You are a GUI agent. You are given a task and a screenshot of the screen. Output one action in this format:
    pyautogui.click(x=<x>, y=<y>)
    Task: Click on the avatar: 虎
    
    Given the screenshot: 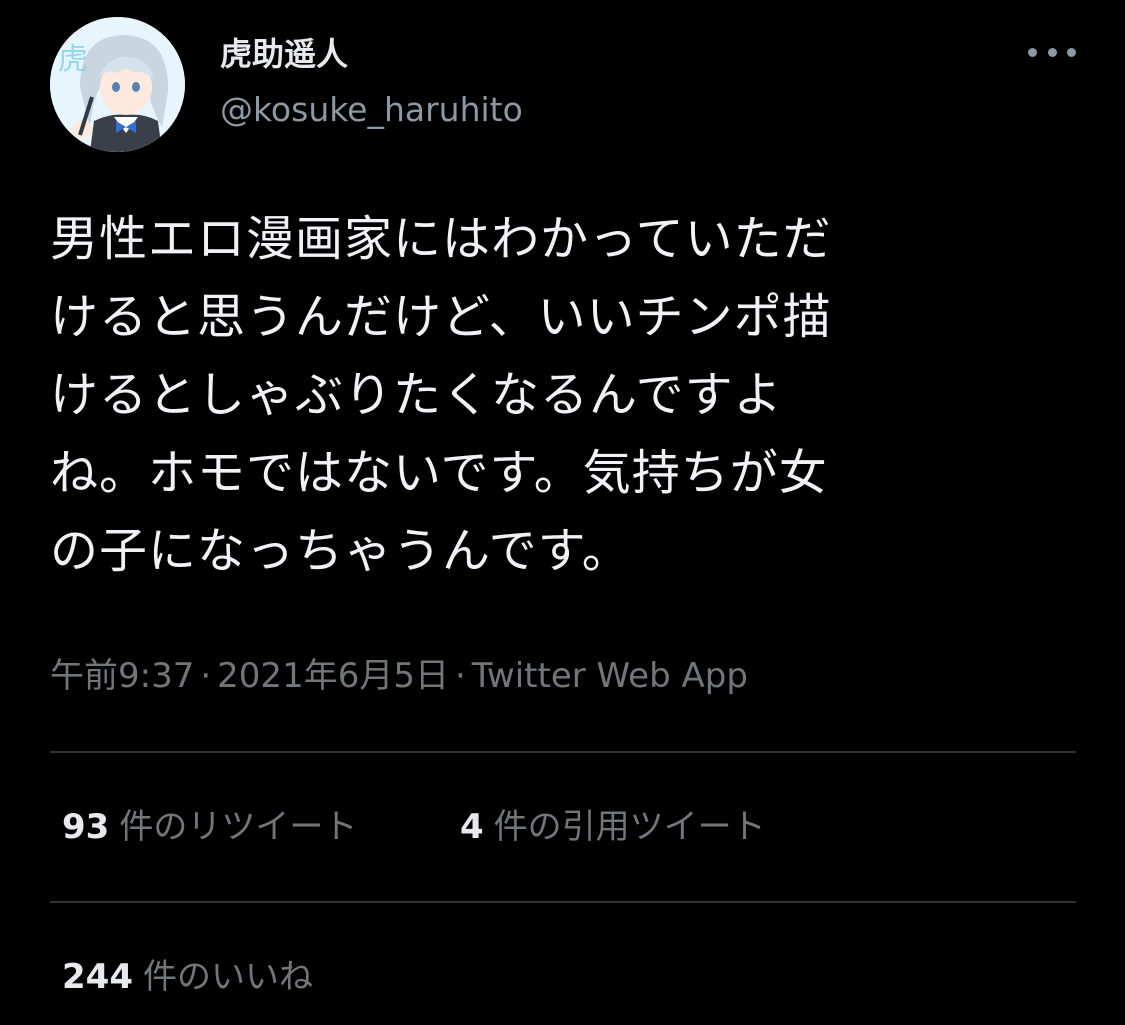 What is the action you would take?
    pyautogui.click(x=117, y=84)
    